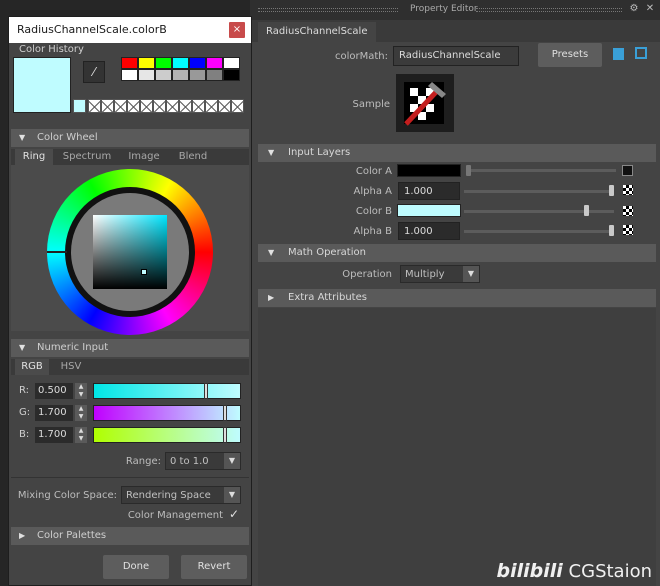 The height and width of the screenshot is (586, 660). What do you see at coordinates (71, 367) in the screenshot?
I see `tab-hsv: HSV` at bounding box center [71, 367].